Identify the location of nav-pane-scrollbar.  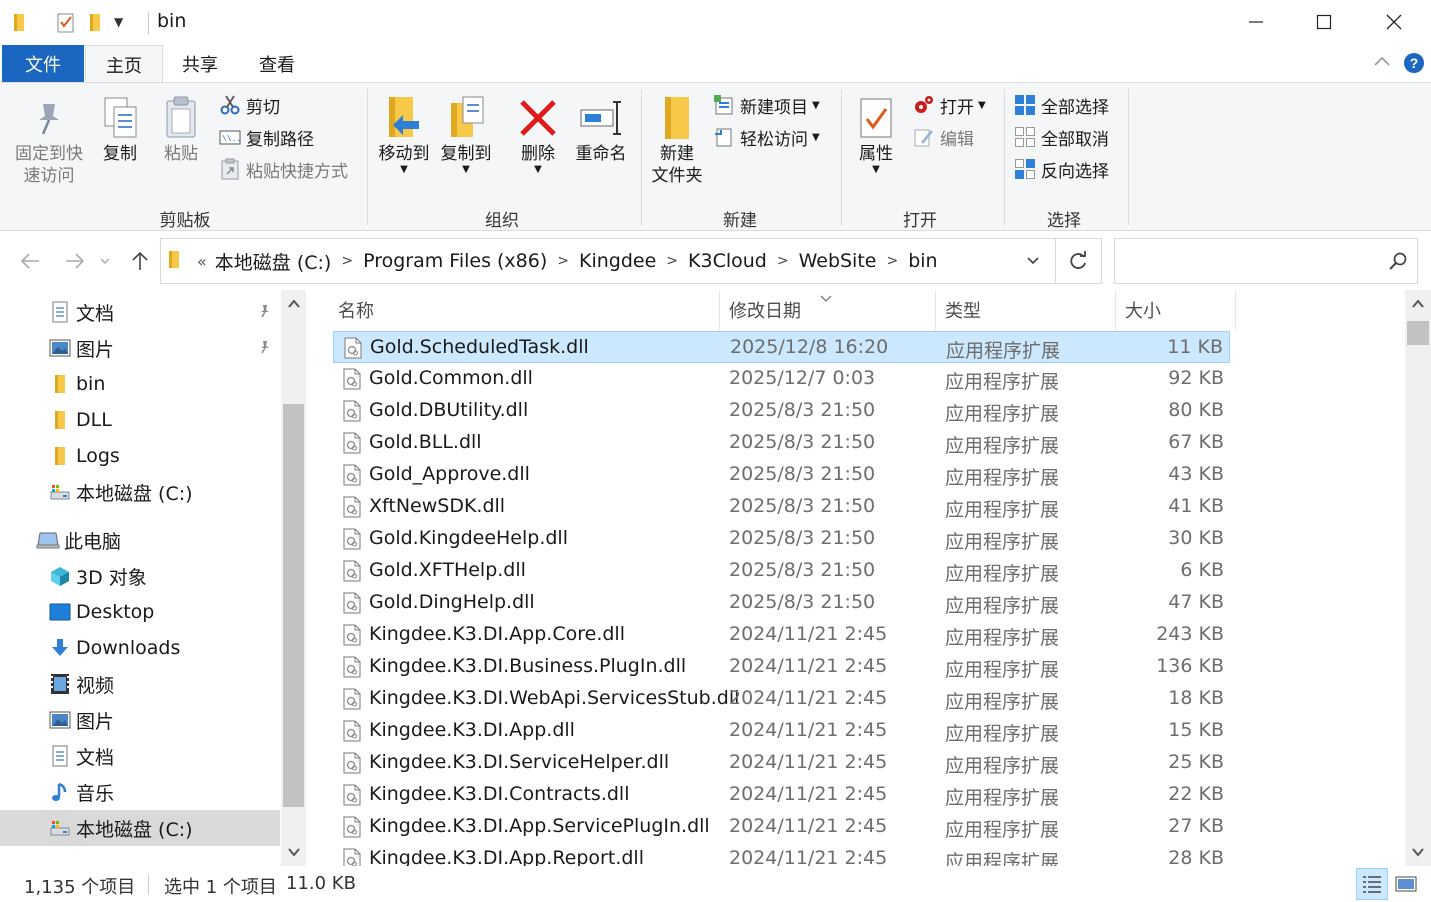
(293, 578).